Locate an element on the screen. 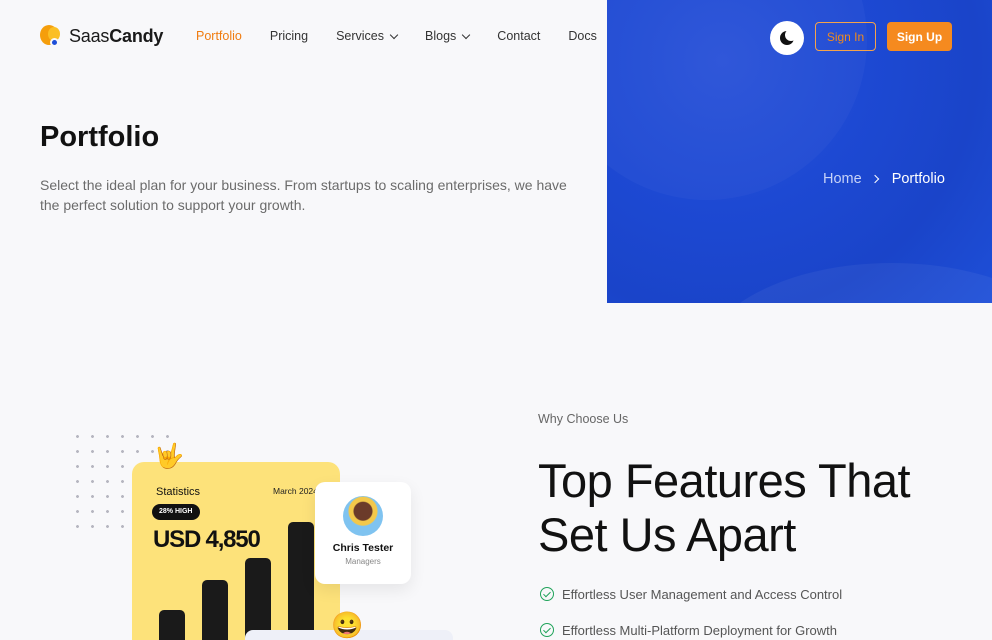 The image size is (992, 640). statistics-card: Statistics March 2024 28% HIGH USD 4,850 is located at coordinates (236, 551).